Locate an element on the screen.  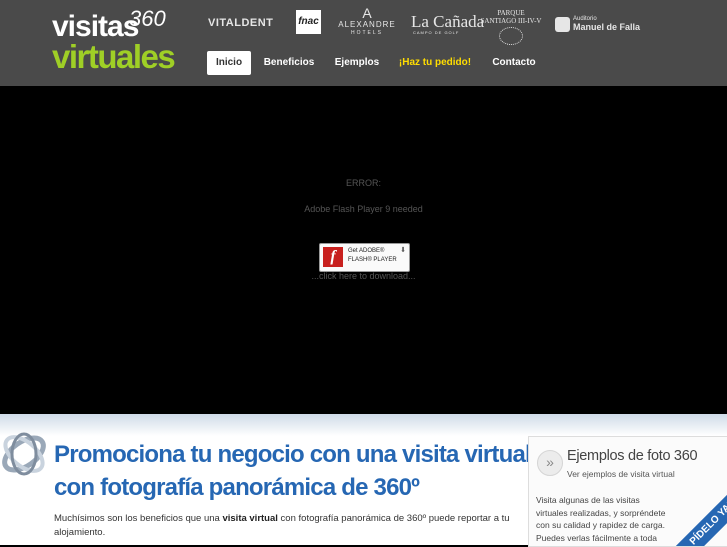
nav-haz-tu-pedido: ¡Haz tu pedido! is located at coordinates (435, 63).